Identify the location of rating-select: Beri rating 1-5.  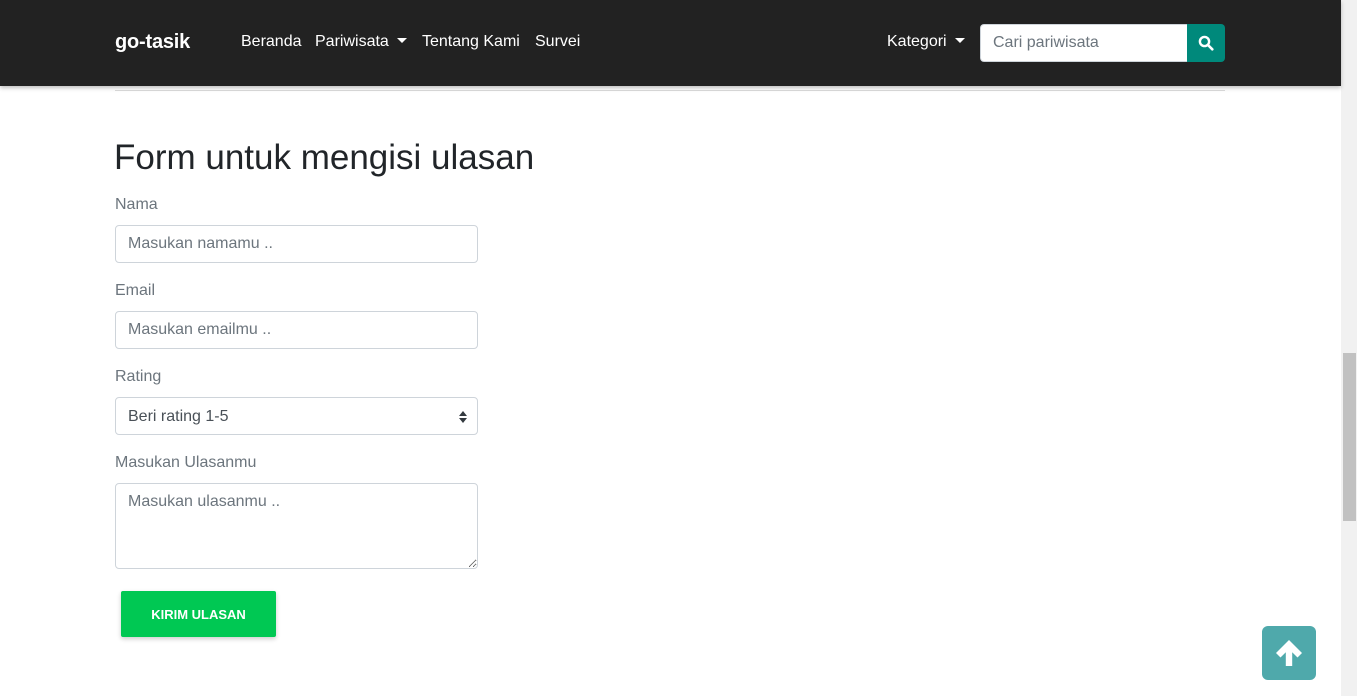
(296, 416).